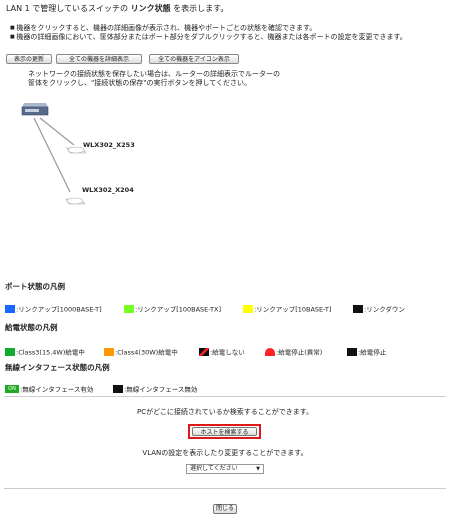 The width and height of the screenshot is (450, 524). What do you see at coordinates (35, 109) in the screenshot?
I see `router-icon` at bounding box center [35, 109].